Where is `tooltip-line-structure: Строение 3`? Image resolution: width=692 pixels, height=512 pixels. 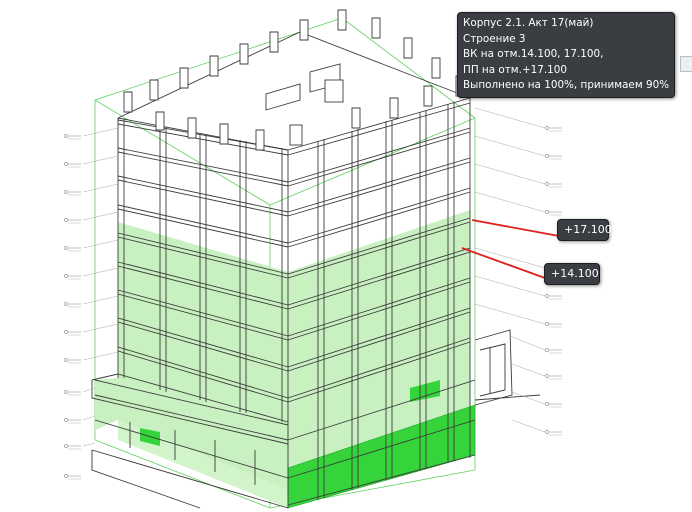
tooltip-line-structure: Строение 3 is located at coordinates (494, 38).